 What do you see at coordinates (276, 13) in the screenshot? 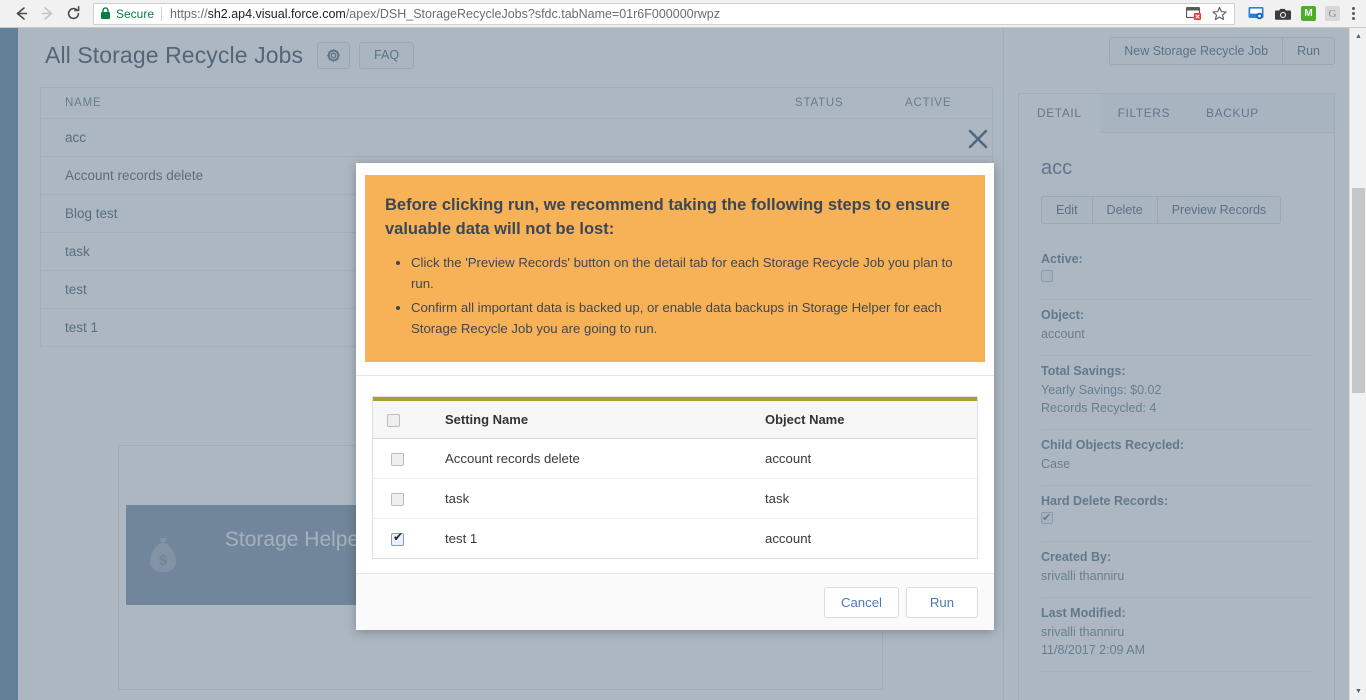
I see `url-host: sh2.ap4.visual.force.com` at bounding box center [276, 13].